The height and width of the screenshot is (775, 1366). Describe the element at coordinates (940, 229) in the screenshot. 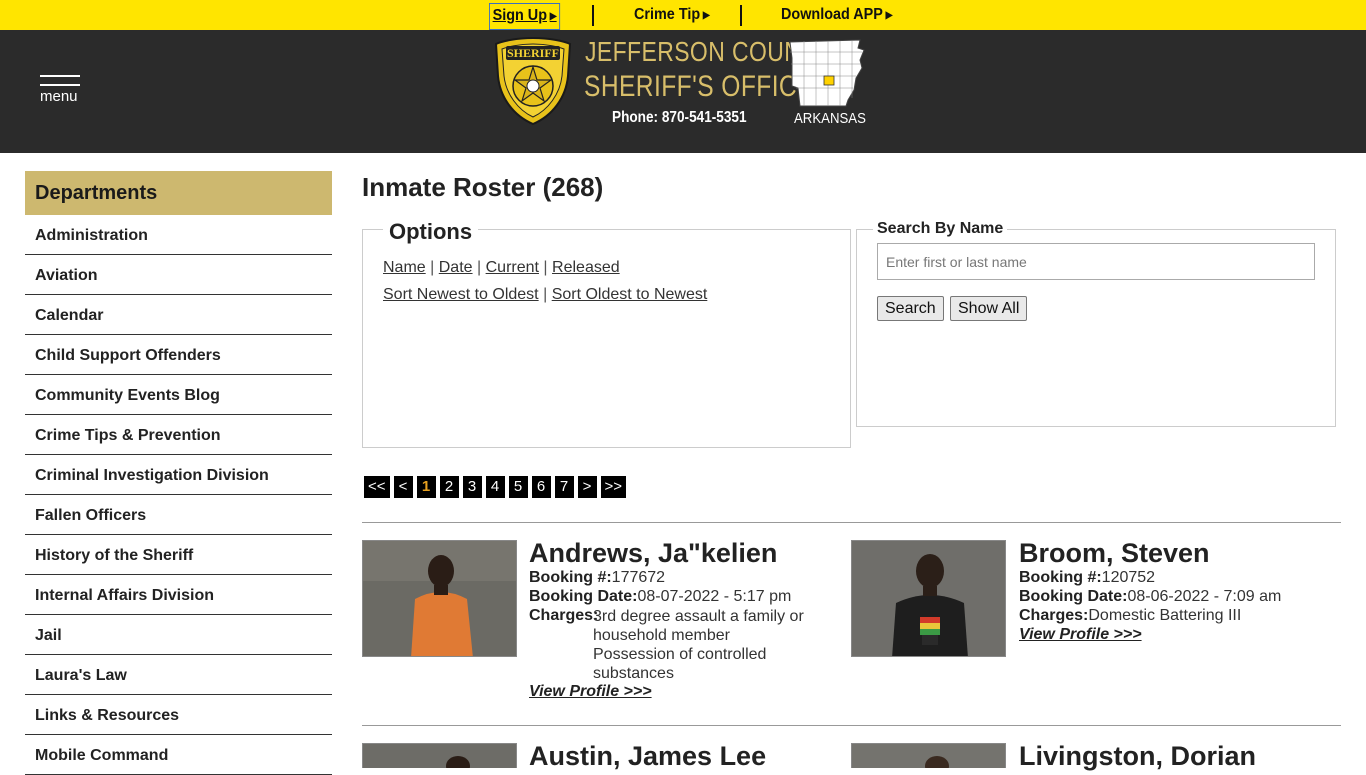

I see `search-legend: Search By Name` at that location.